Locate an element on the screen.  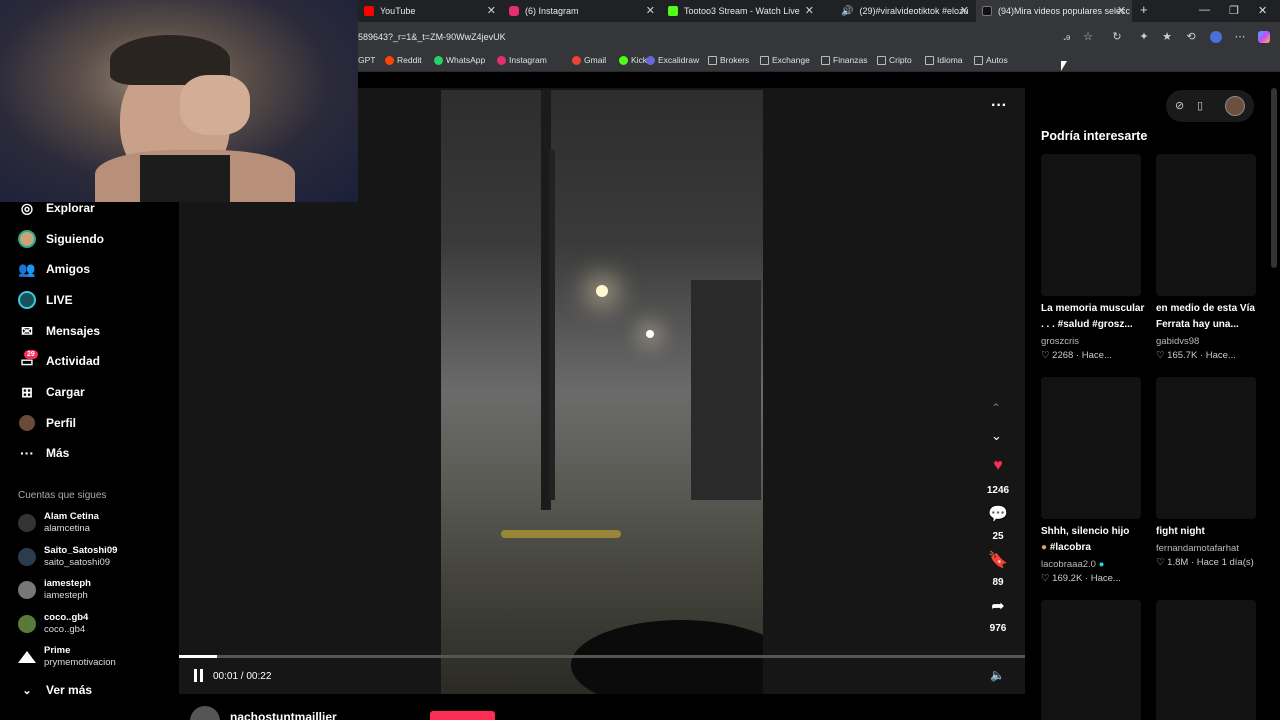
device-icon: ▯ is located at coordinates (1200, 105).